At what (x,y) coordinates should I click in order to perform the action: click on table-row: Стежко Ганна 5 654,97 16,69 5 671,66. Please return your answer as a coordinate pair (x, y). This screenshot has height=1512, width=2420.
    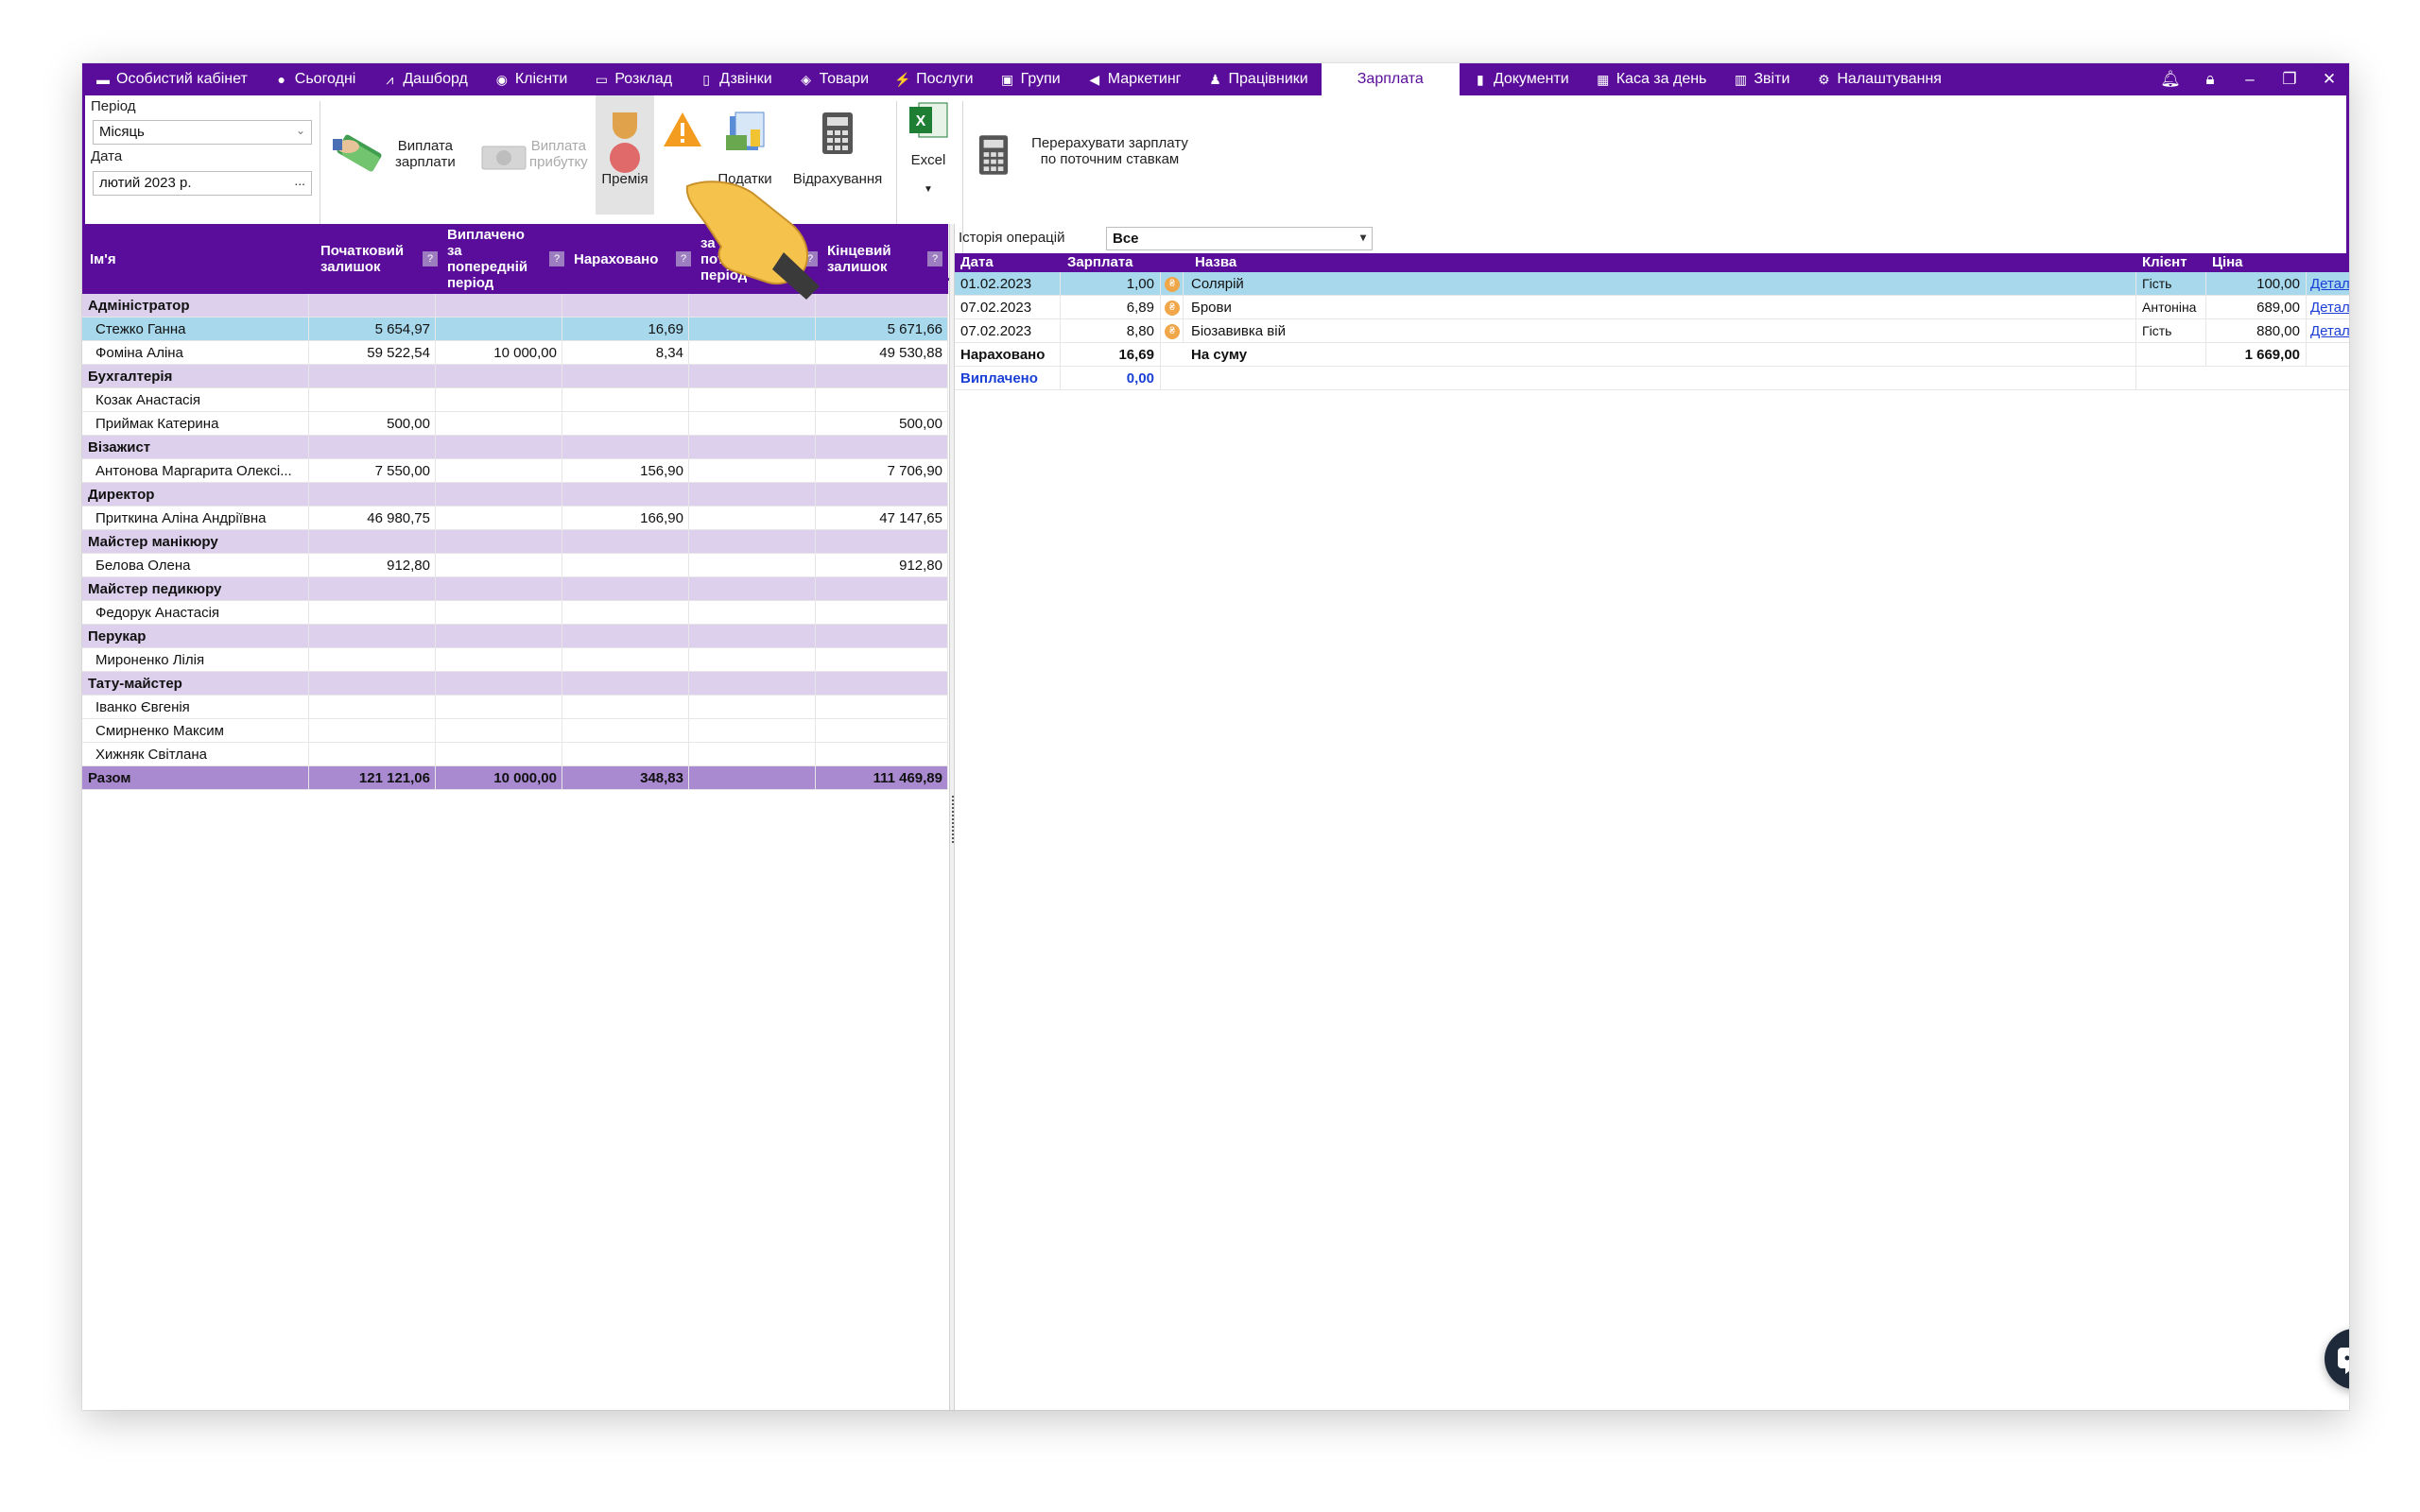
    Looking at the image, I should click on (515, 329).